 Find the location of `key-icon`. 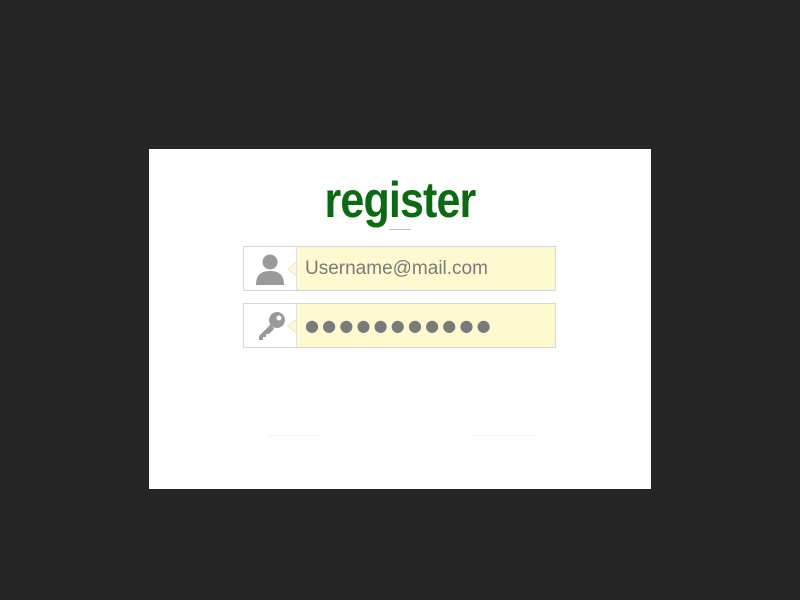

key-icon is located at coordinates (272, 326).